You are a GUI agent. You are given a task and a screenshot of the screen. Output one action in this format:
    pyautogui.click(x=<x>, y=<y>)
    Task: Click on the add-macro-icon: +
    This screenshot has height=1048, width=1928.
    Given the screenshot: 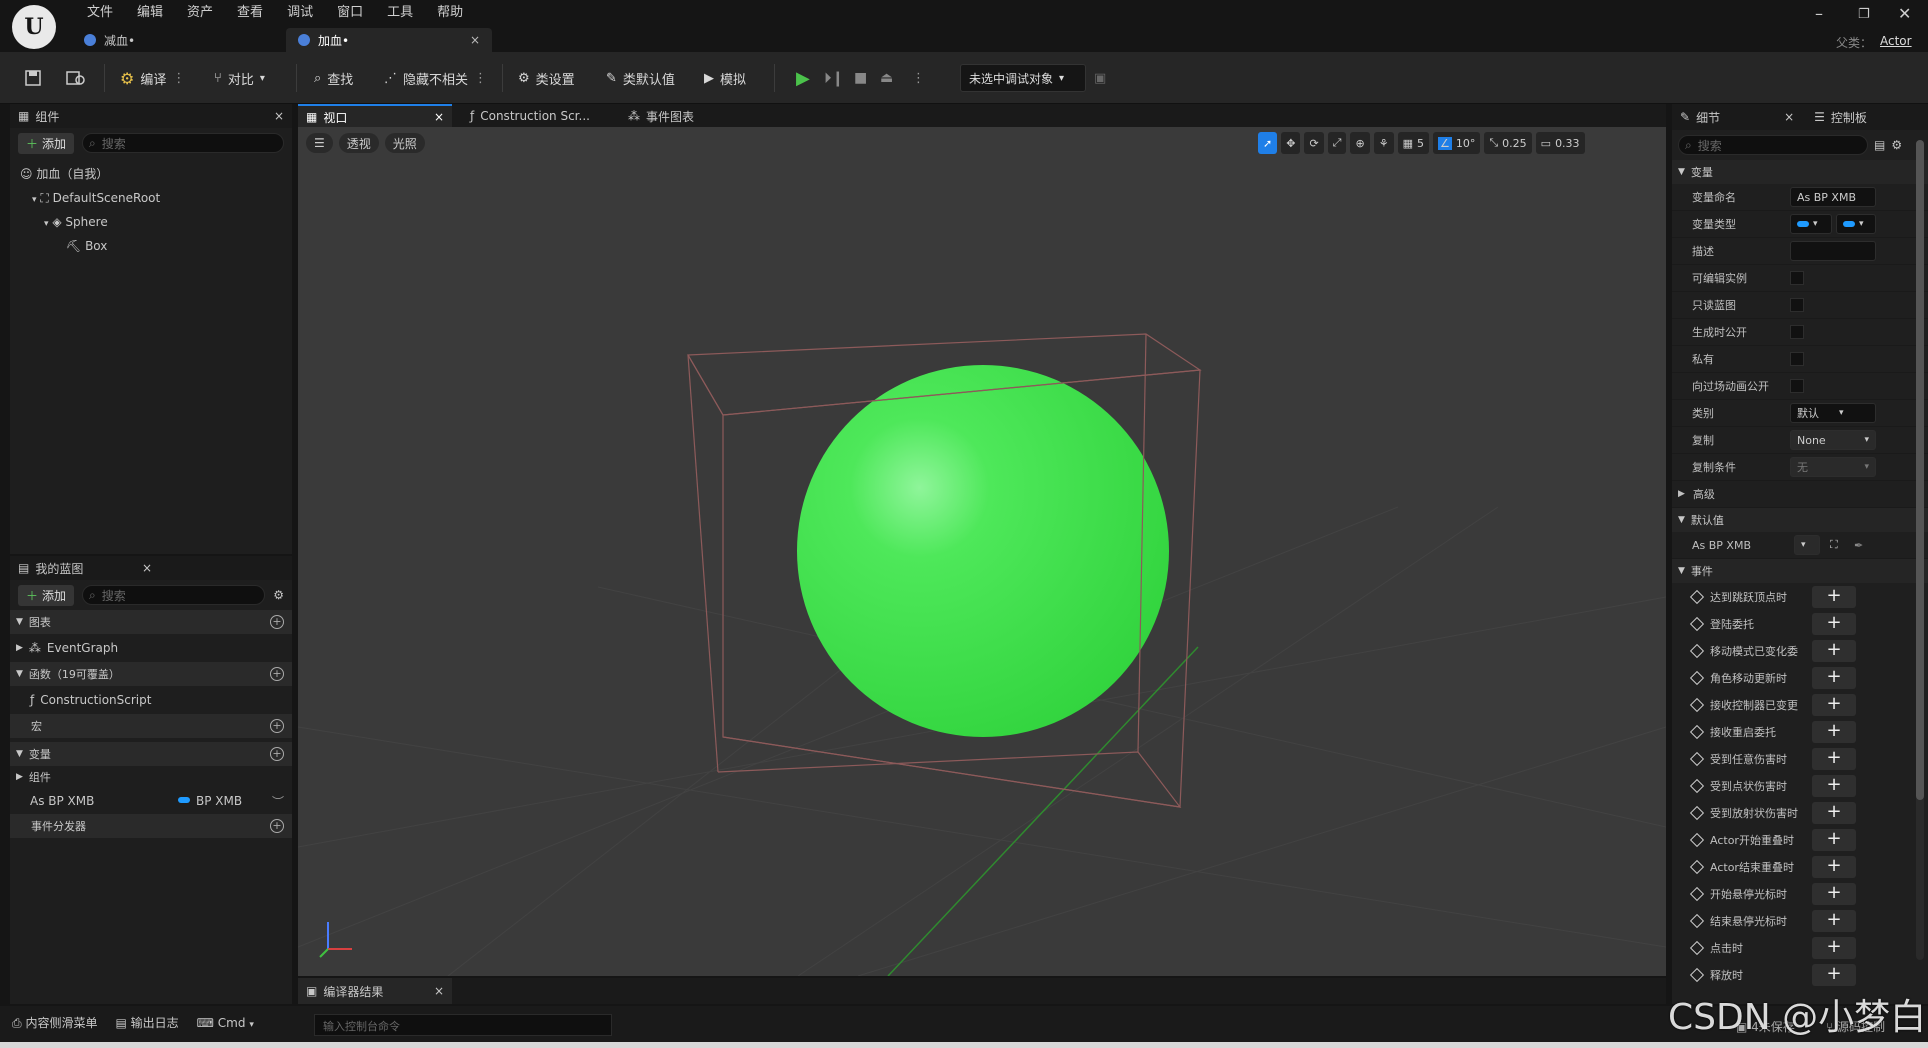 What is the action you would take?
    pyautogui.click(x=277, y=726)
    